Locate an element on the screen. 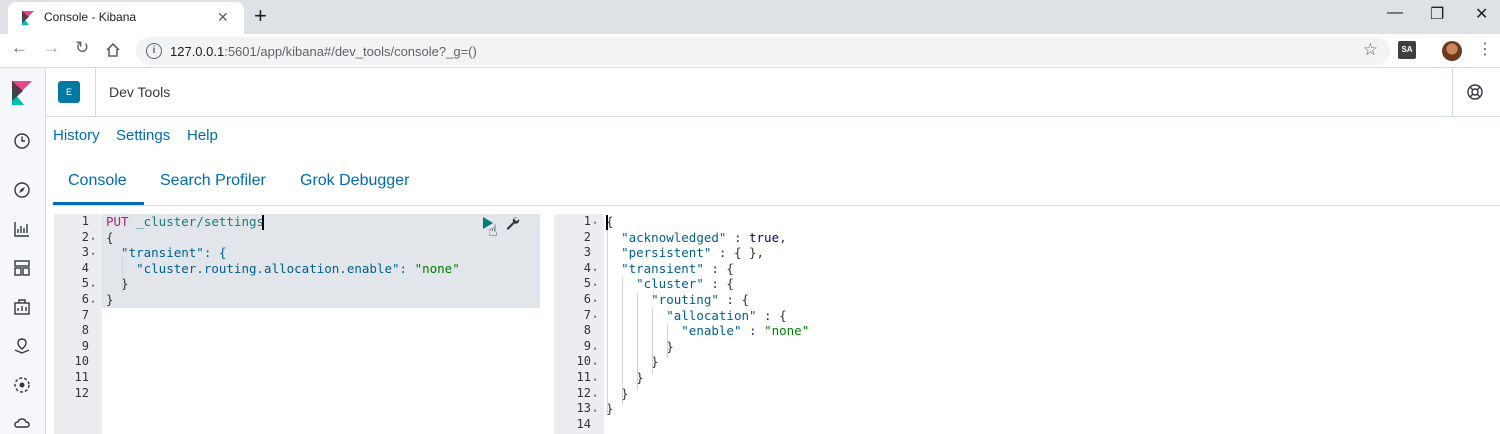 The width and height of the screenshot is (1500, 434). request-line: "transient": { is located at coordinates (166, 253).